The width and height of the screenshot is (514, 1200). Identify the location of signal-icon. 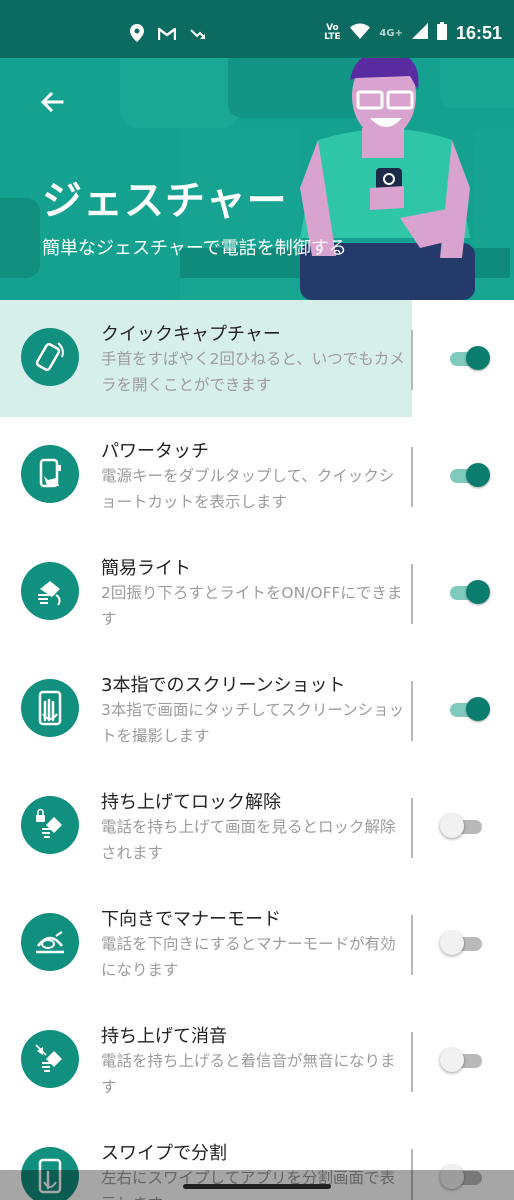
(419, 33).